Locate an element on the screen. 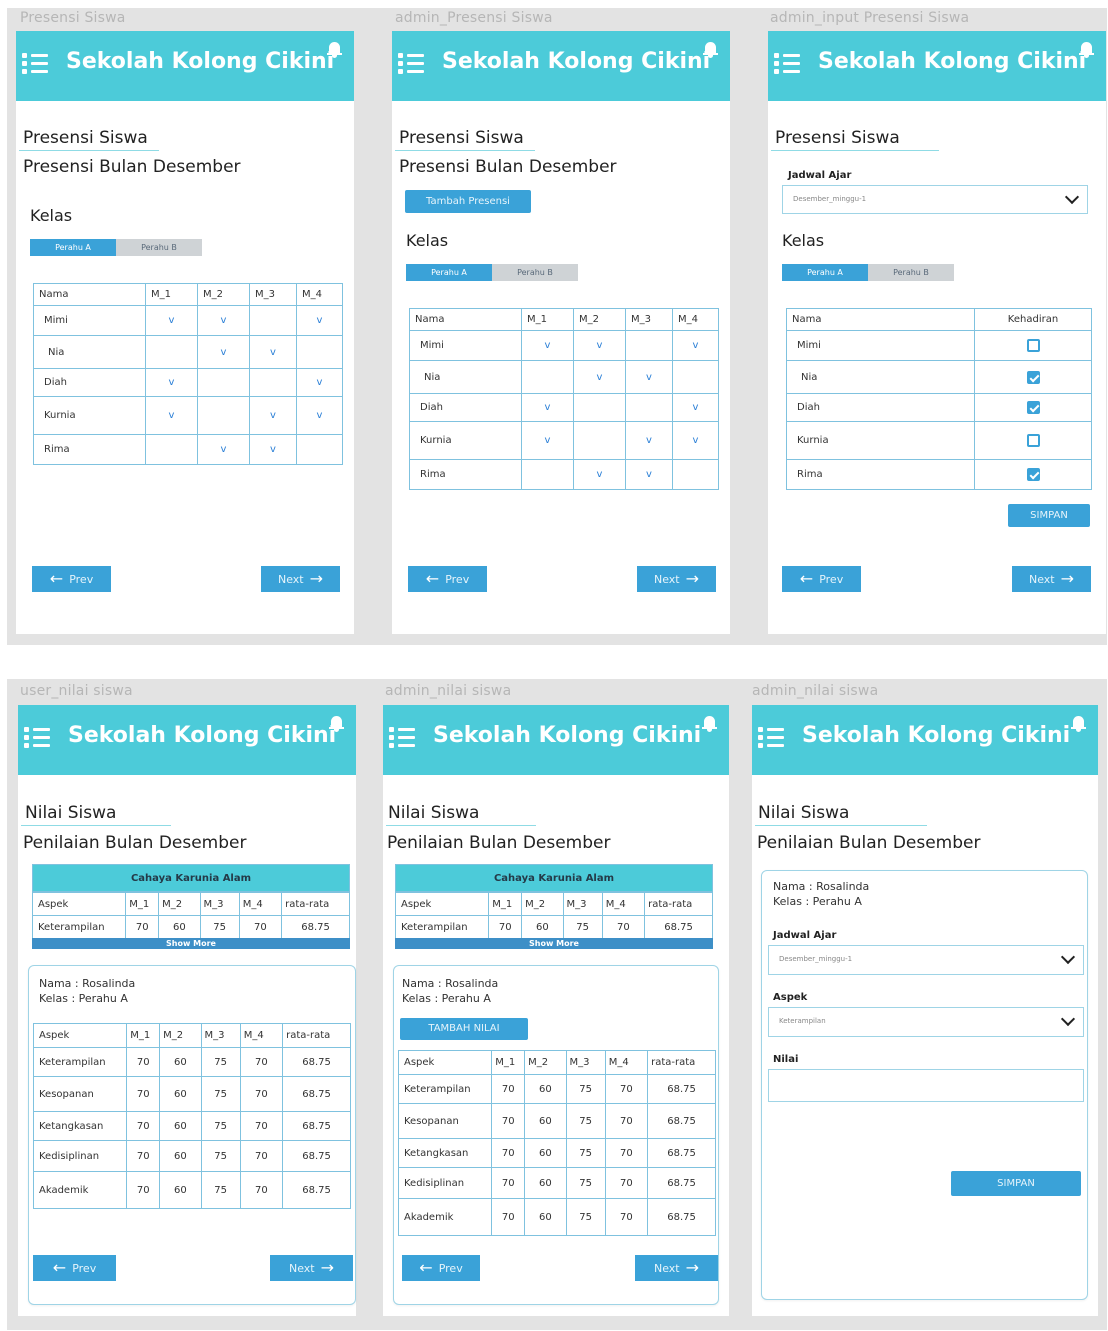 This screenshot has height=1331, width=1108. kehadiran-cell is located at coordinates (1033, 440).